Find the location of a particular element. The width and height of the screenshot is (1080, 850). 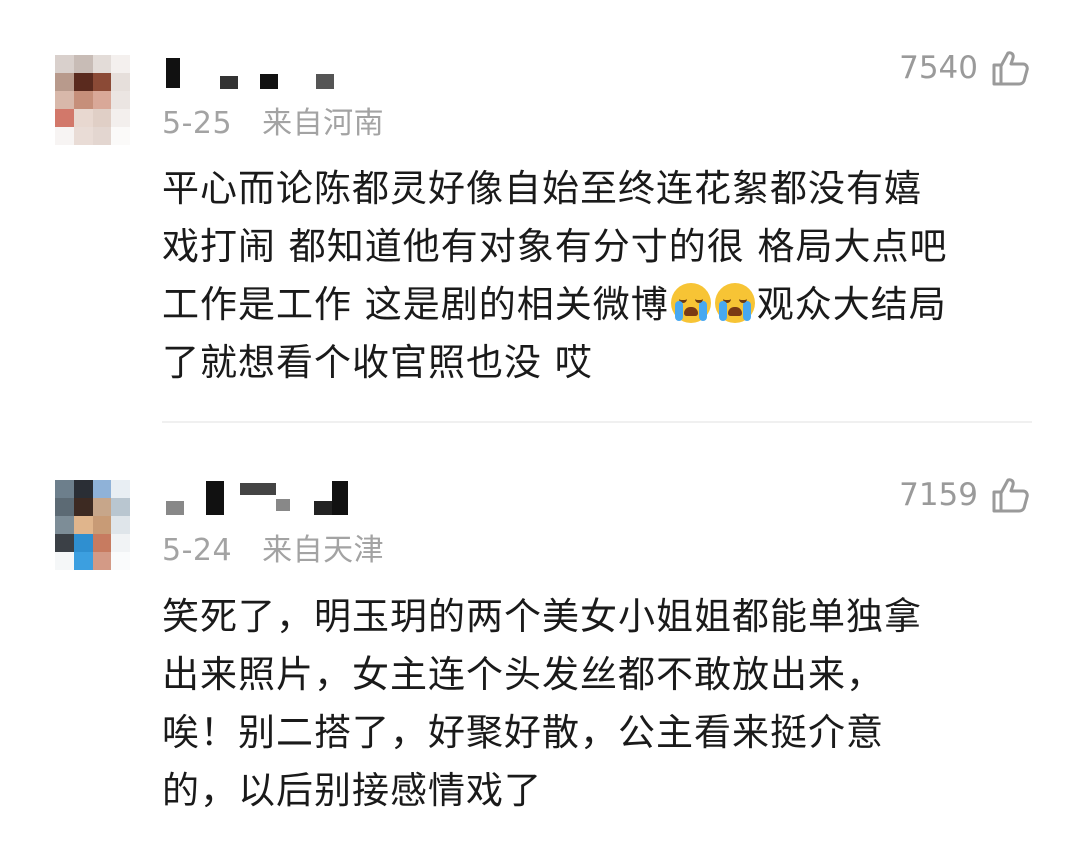

like-button: 7540 is located at coordinates (964, 68).